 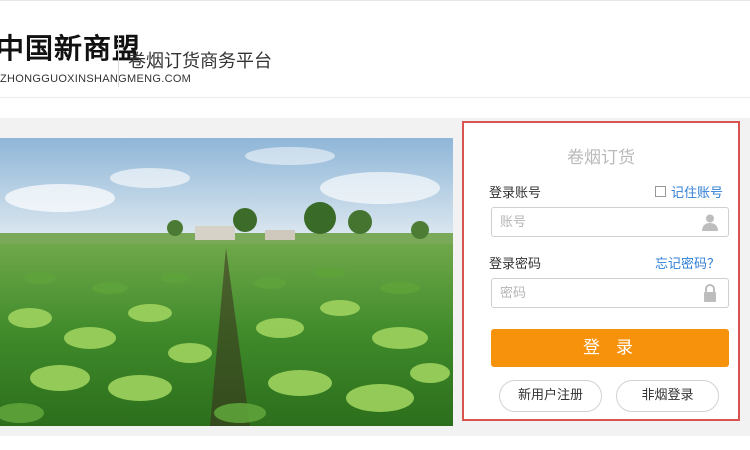 What do you see at coordinates (610, 348) in the screenshot?
I see `login-button: 登录` at bounding box center [610, 348].